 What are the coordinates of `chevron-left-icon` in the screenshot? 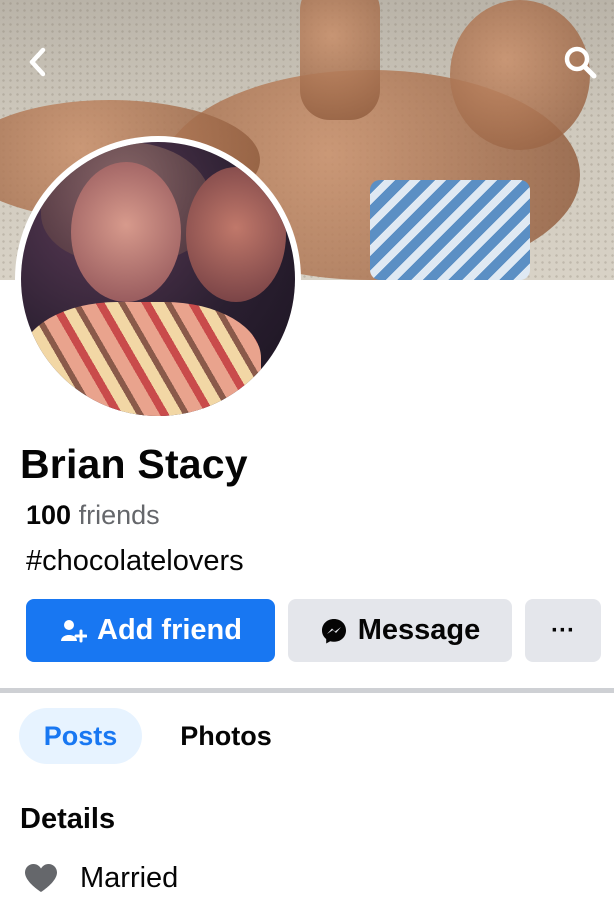 It's located at (37, 62).